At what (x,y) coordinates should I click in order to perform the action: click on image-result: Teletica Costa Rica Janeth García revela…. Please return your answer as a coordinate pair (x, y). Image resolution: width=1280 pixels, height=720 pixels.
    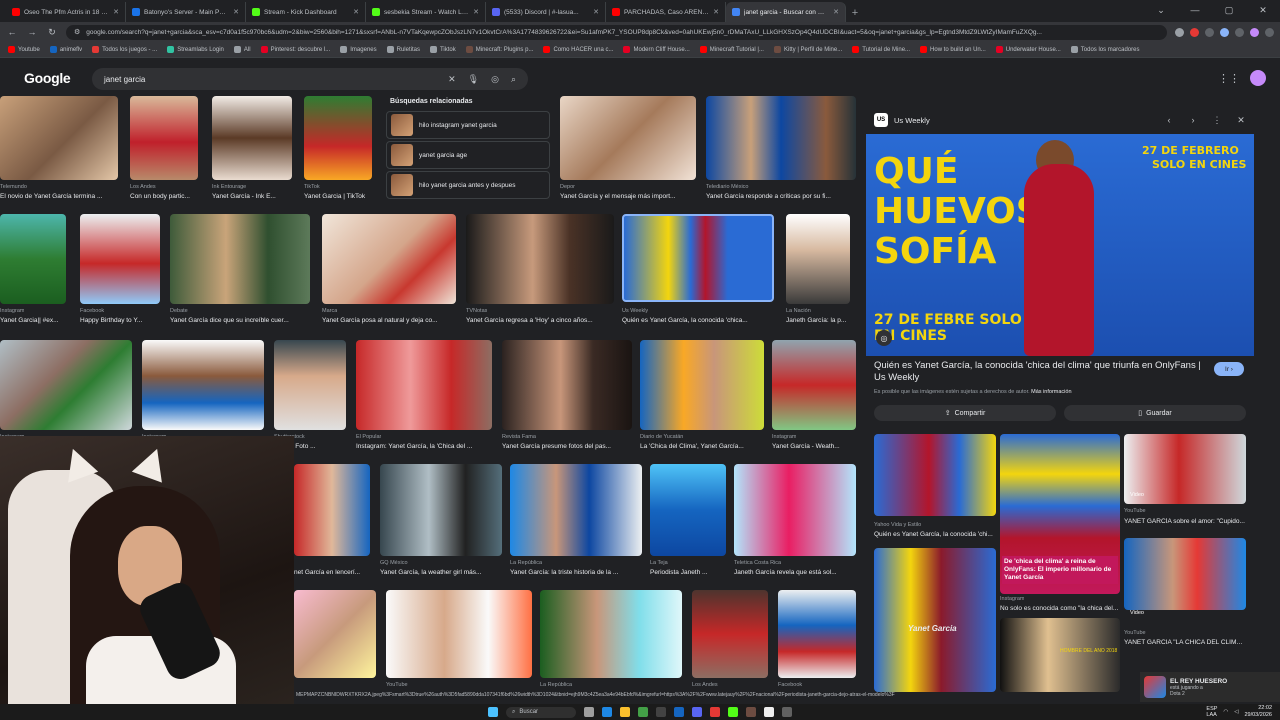
    Looking at the image, I should click on (795, 522).